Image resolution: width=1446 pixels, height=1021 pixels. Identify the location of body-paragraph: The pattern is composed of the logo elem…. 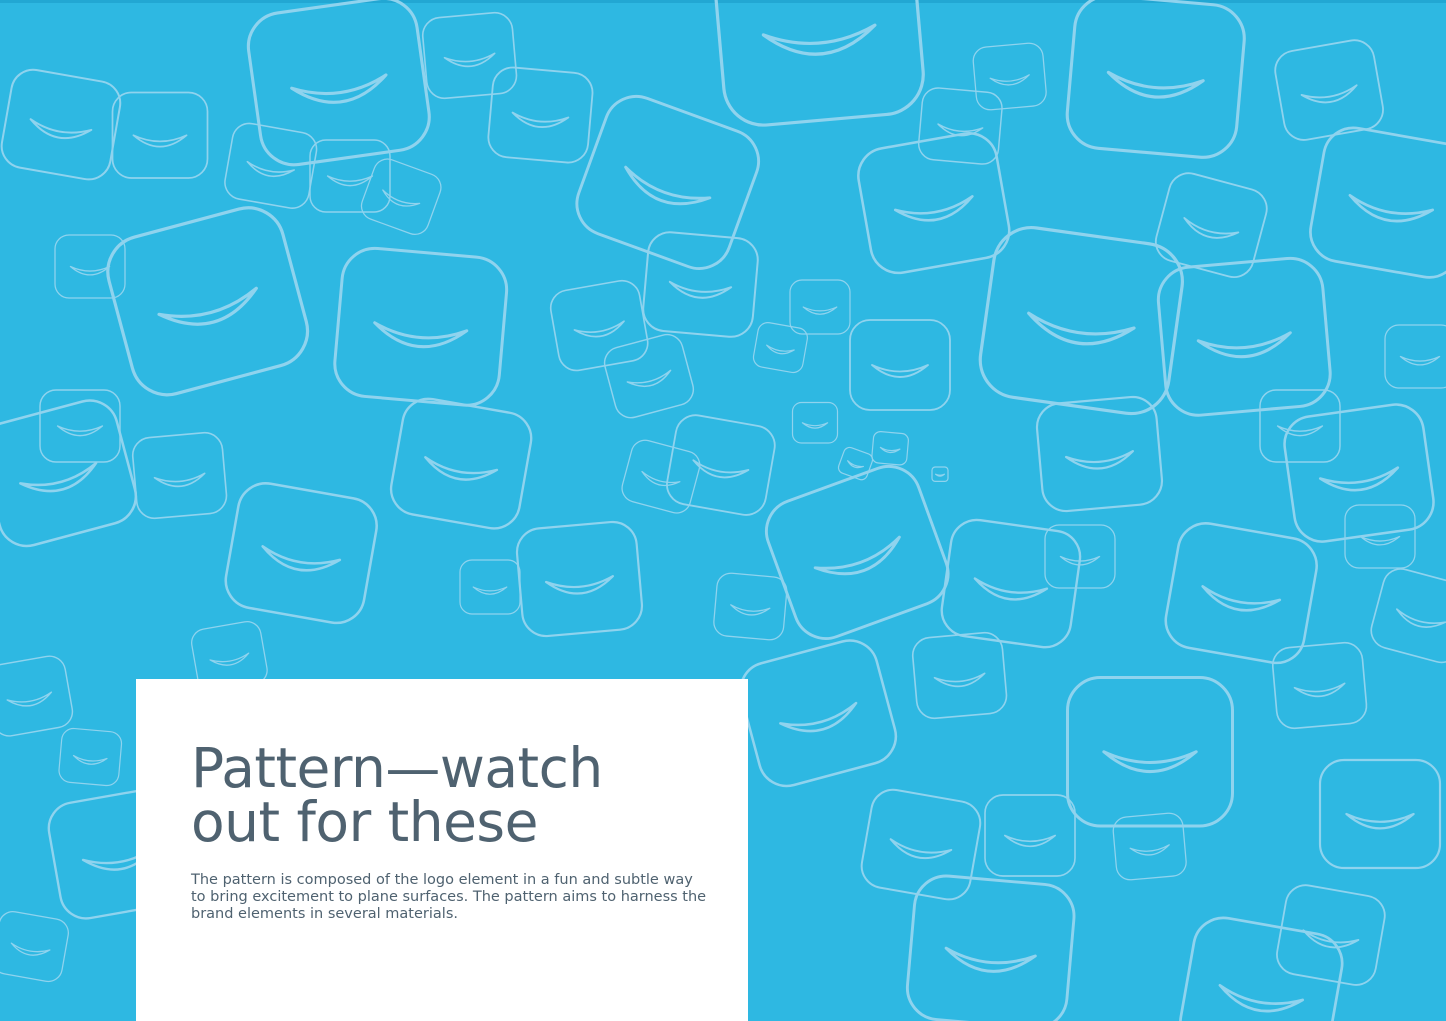
(449, 897).